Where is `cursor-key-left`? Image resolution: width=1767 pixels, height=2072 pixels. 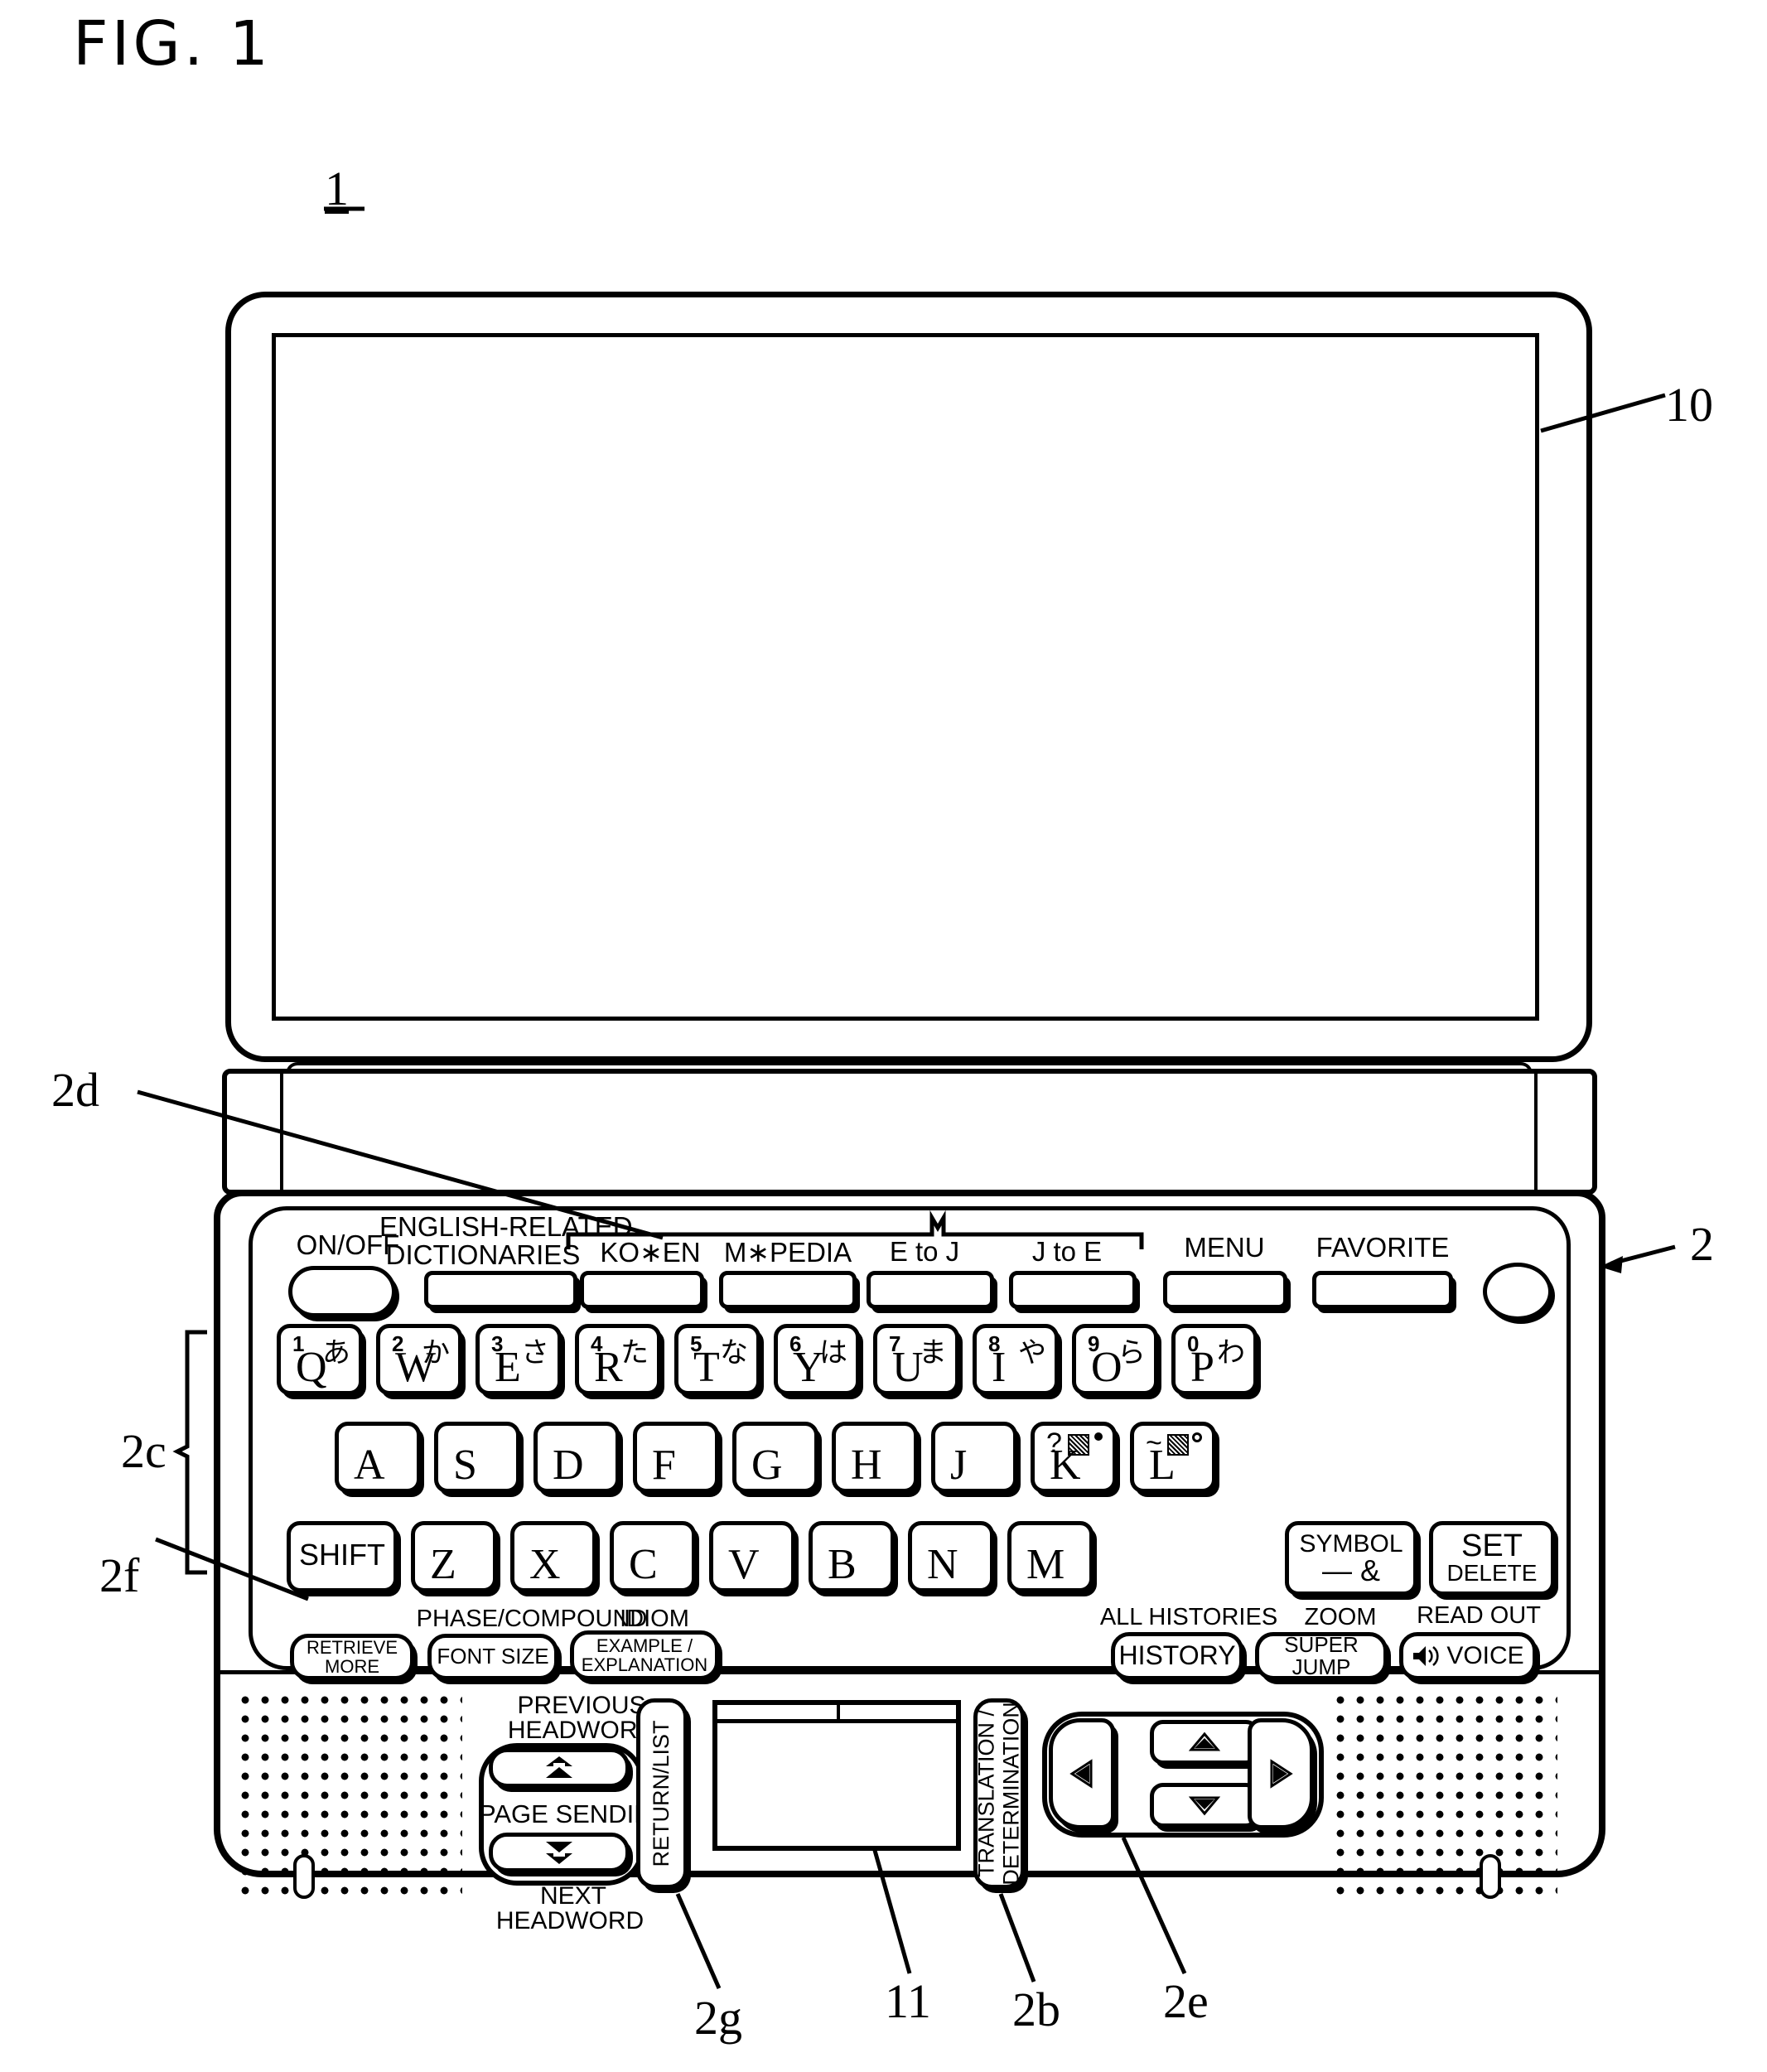 cursor-key-left is located at coordinates (1082, 1773).